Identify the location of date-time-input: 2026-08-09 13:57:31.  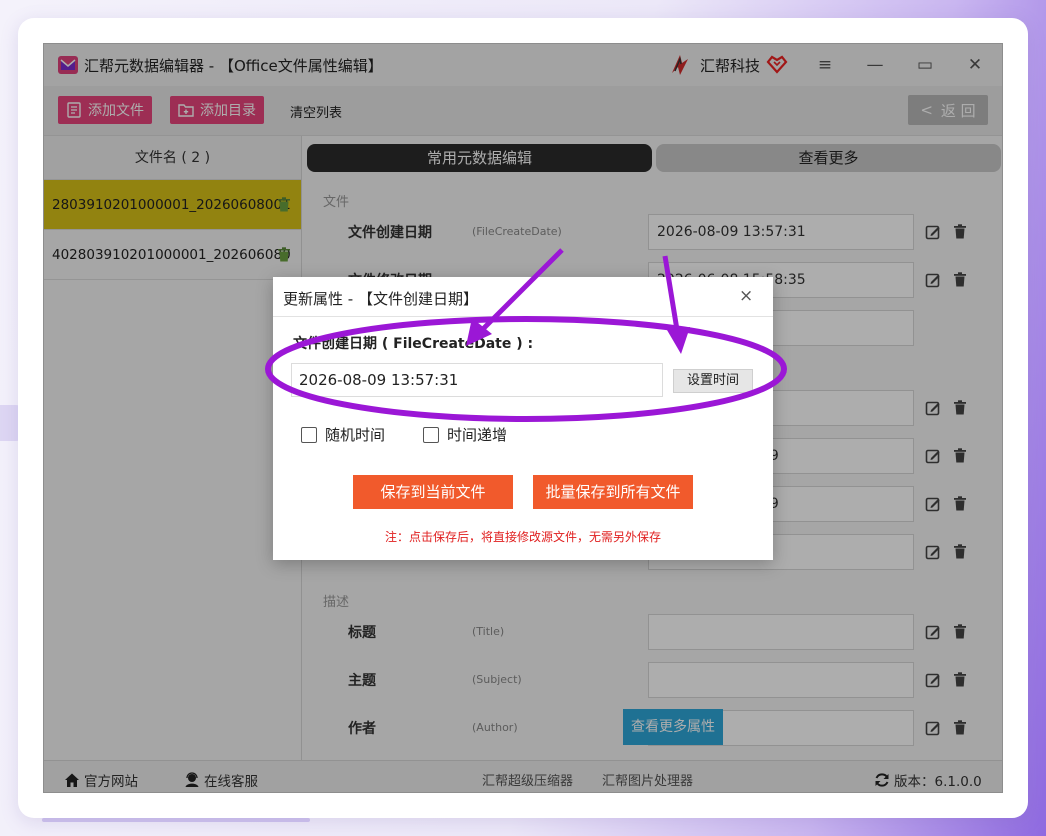
(477, 380).